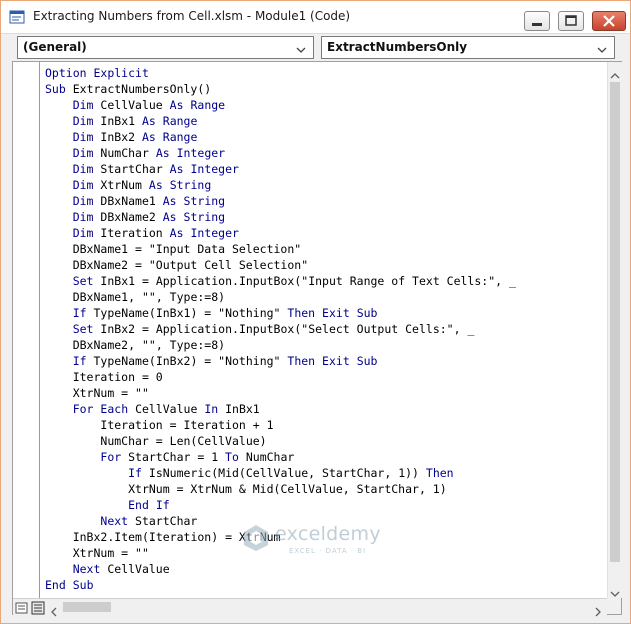 This screenshot has height=624, width=631. I want to click on code-line: Dim DBxName2 As String, so click(135, 217).